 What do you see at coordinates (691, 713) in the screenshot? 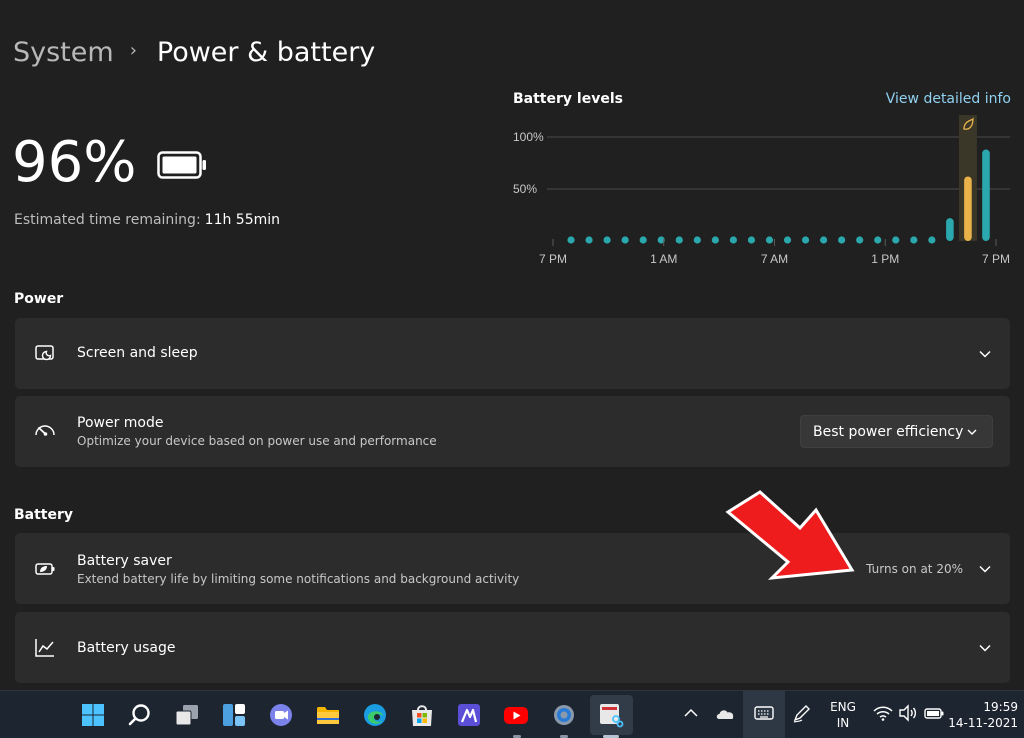
I see `show-hidden-icons-chevron-up-icon` at bounding box center [691, 713].